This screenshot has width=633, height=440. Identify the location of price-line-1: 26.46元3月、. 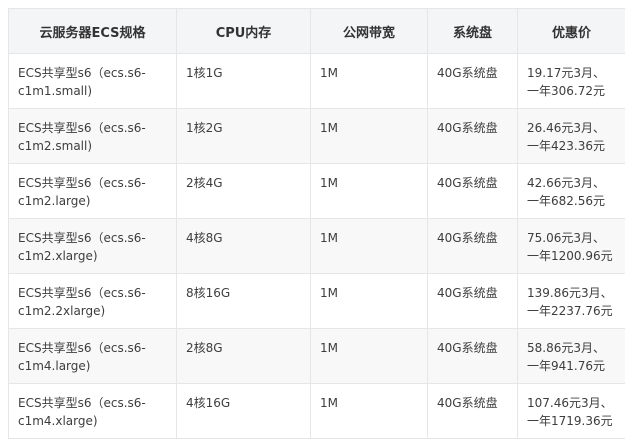
(566, 128).